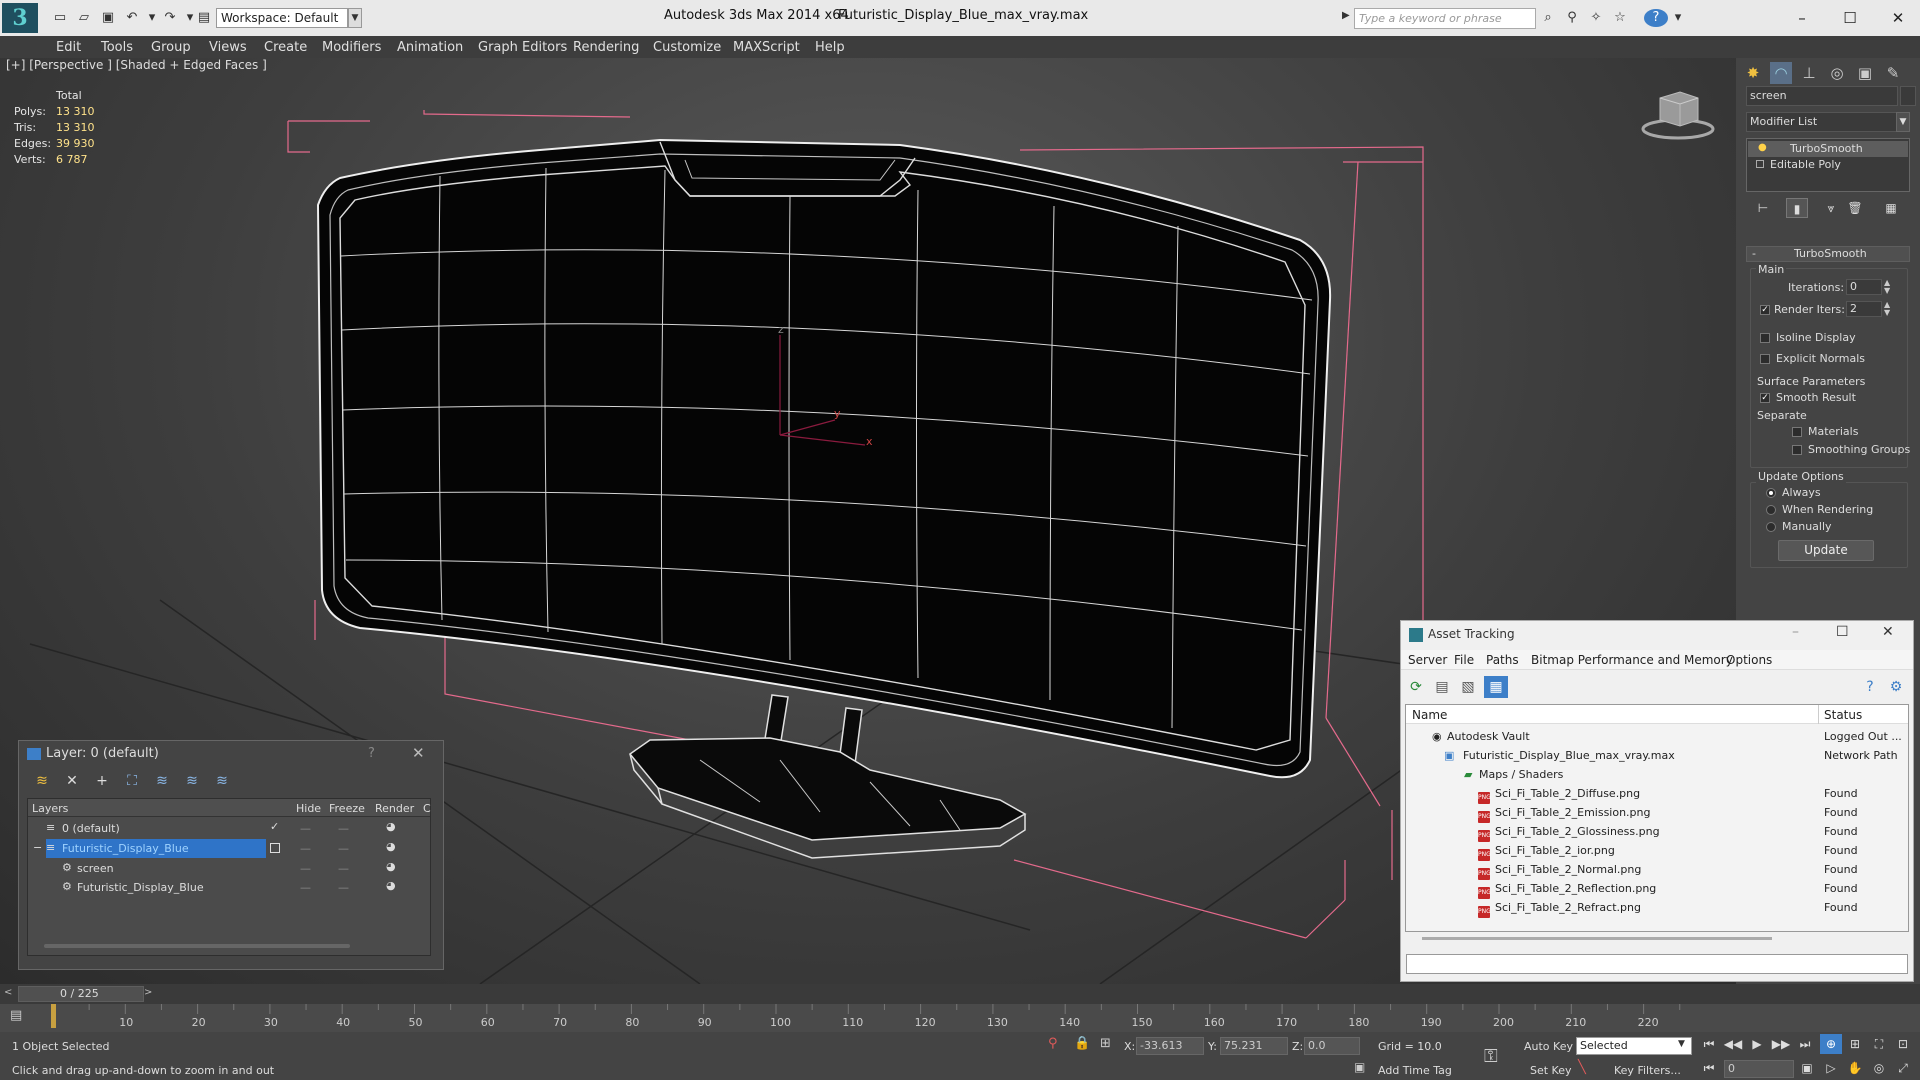 Image resolution: width=1920 pixels, height=1080 pixels. I want to click on menu-customize: Customize, so click(687, 47).